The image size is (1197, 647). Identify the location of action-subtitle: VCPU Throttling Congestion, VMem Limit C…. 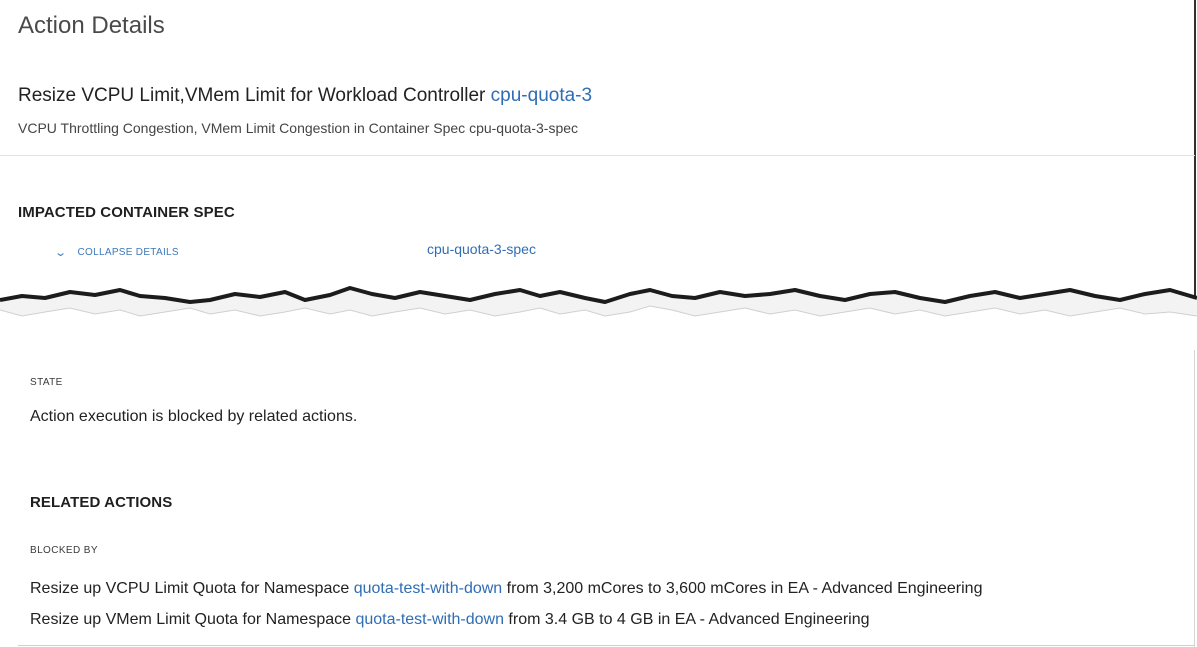
(298, 128).